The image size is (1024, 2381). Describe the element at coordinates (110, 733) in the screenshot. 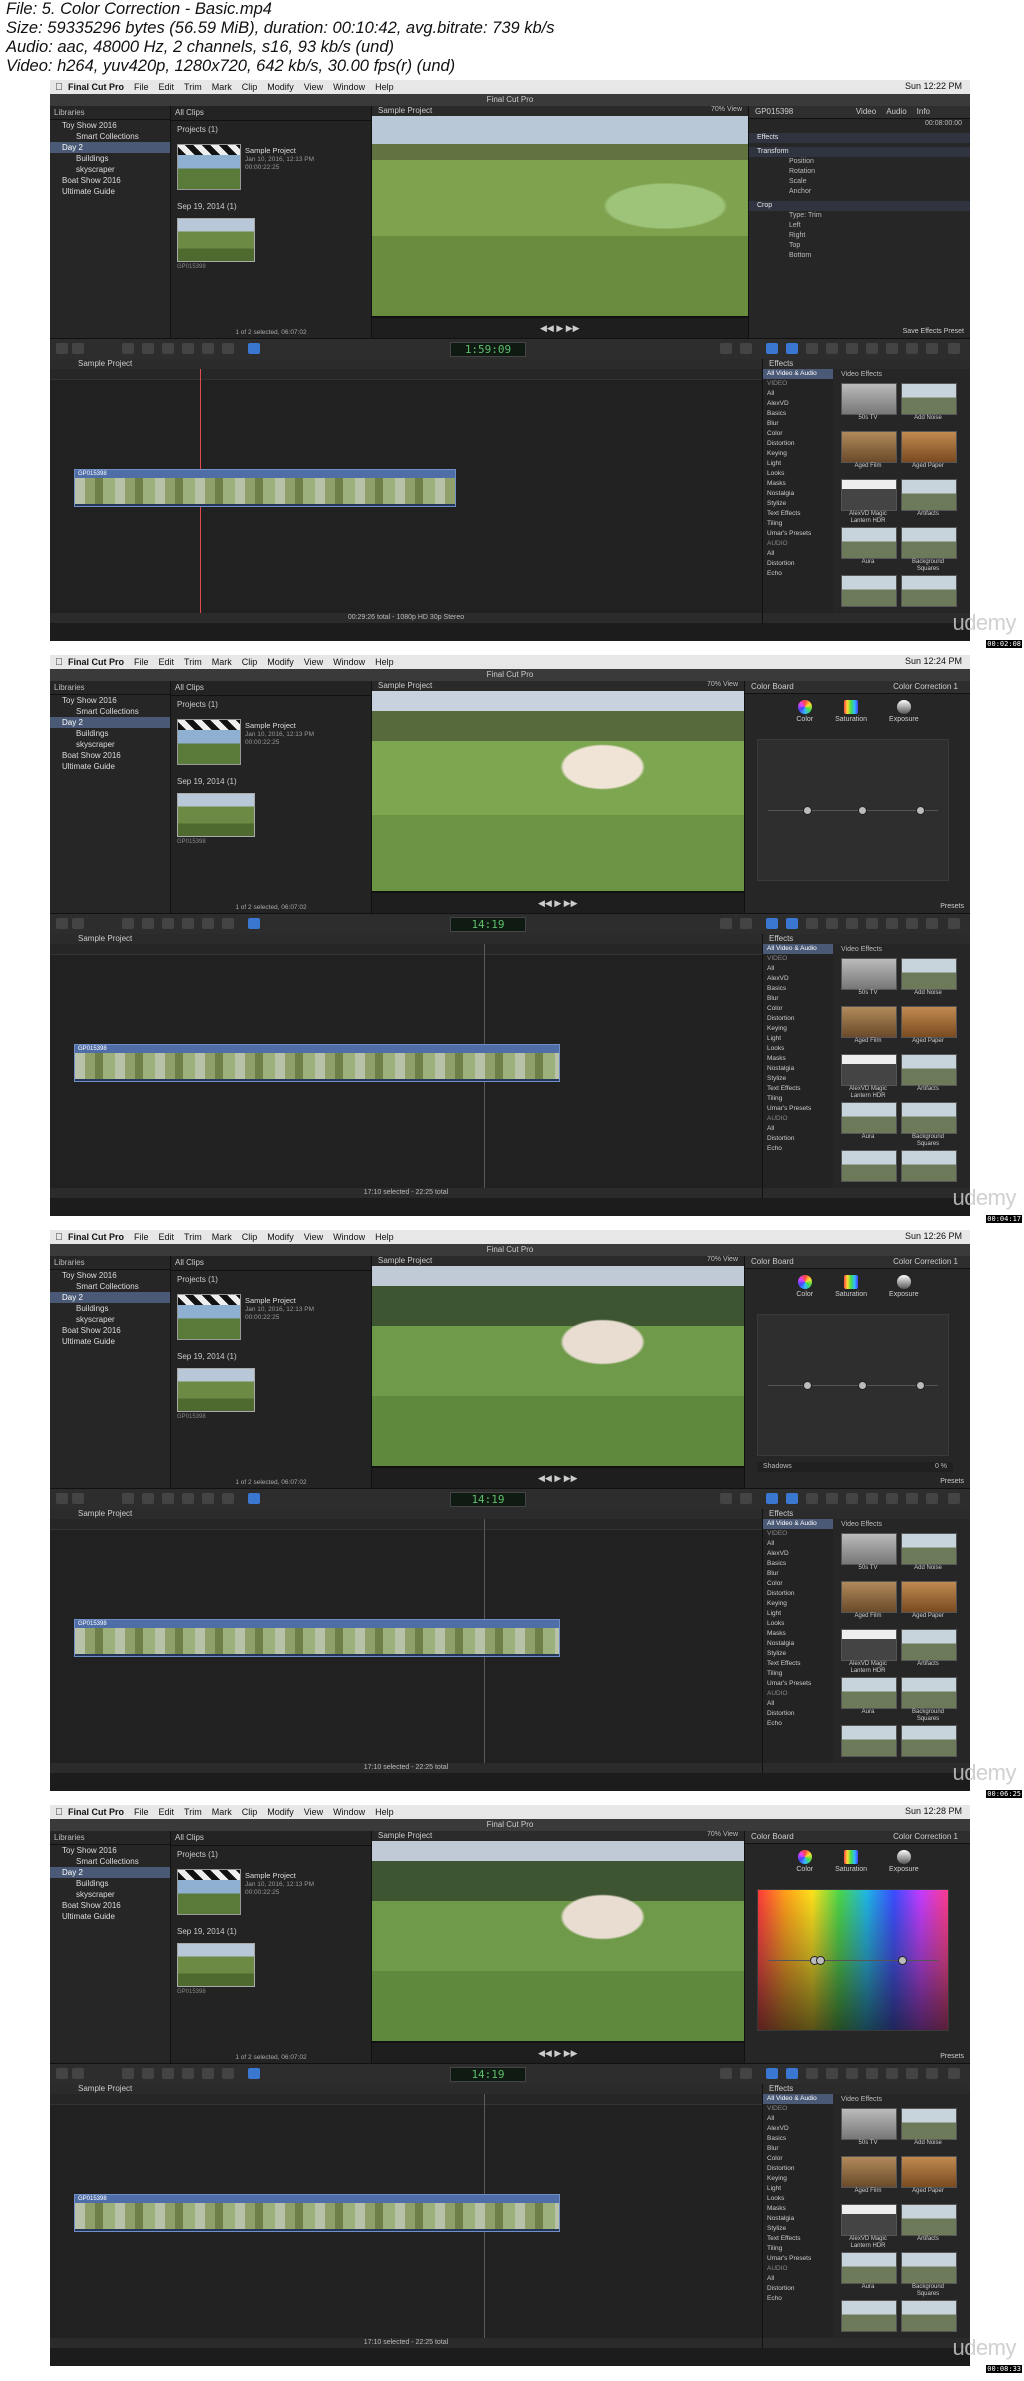

I see `library-item: Buildings` at that location.